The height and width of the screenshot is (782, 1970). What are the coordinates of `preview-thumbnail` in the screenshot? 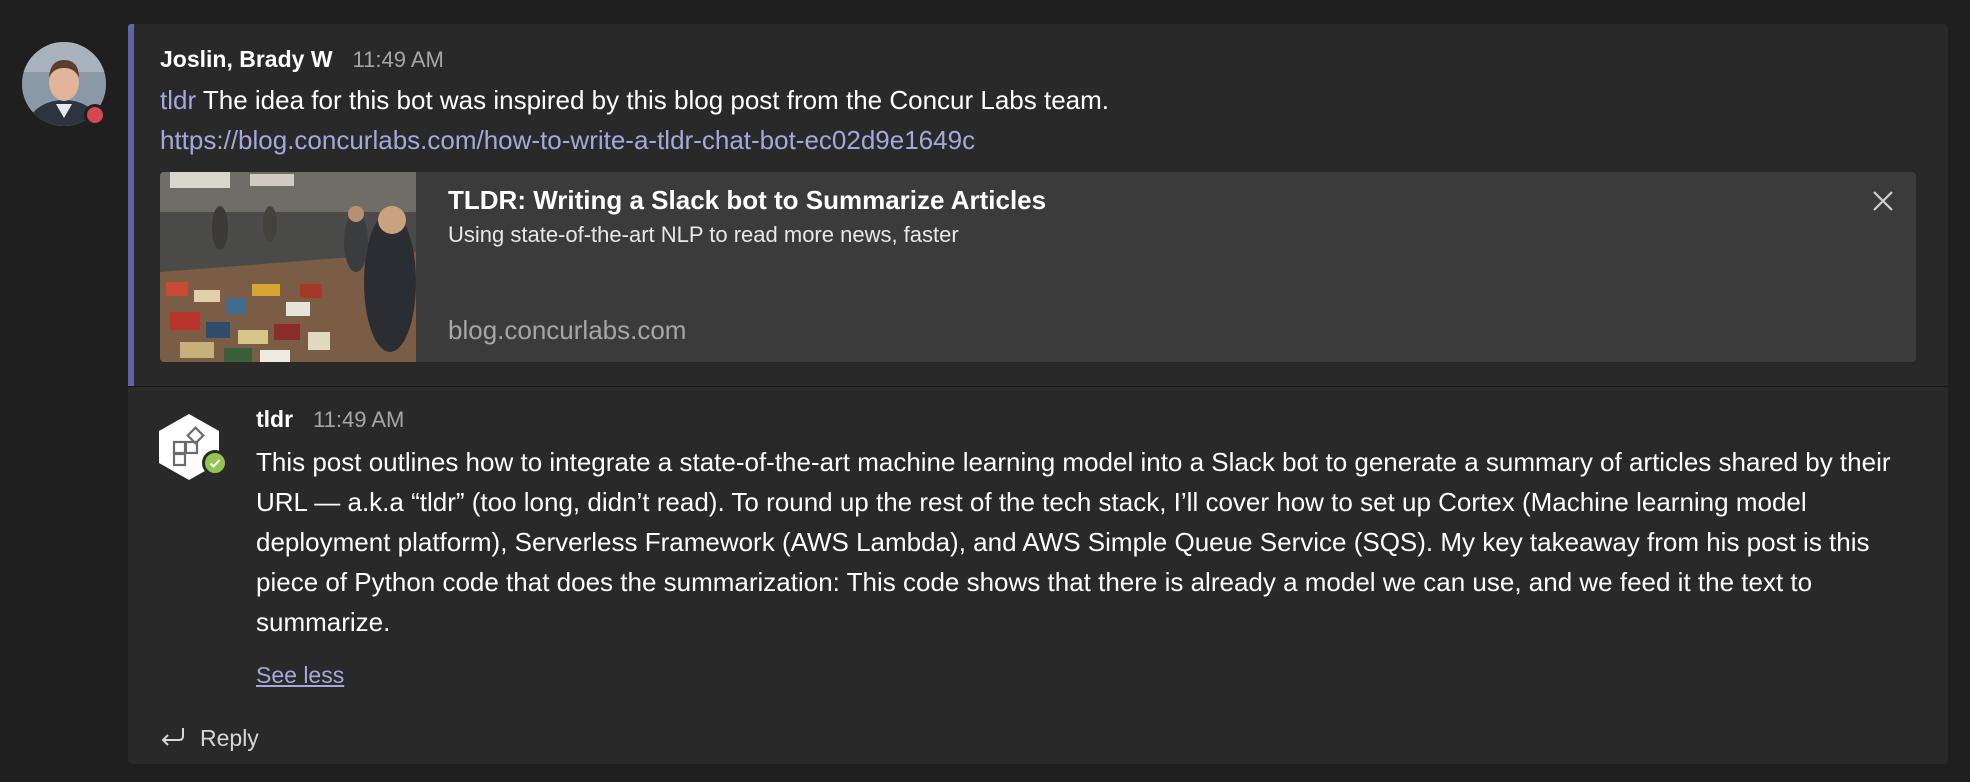 It's located at (288, 267).